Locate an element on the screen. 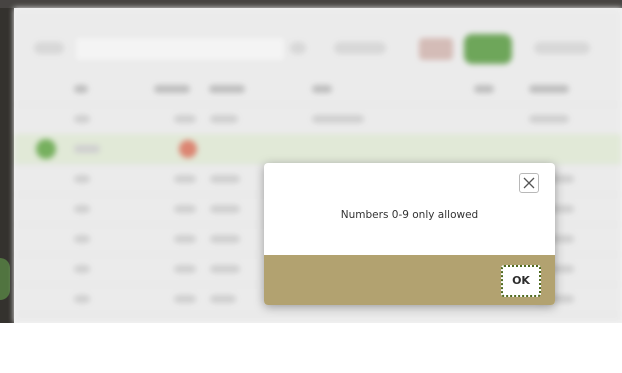 The width and height of the screenshot is (622, 373). dialog-body: Numbers 0-9 only allowed is located at coordinates (409, 209).